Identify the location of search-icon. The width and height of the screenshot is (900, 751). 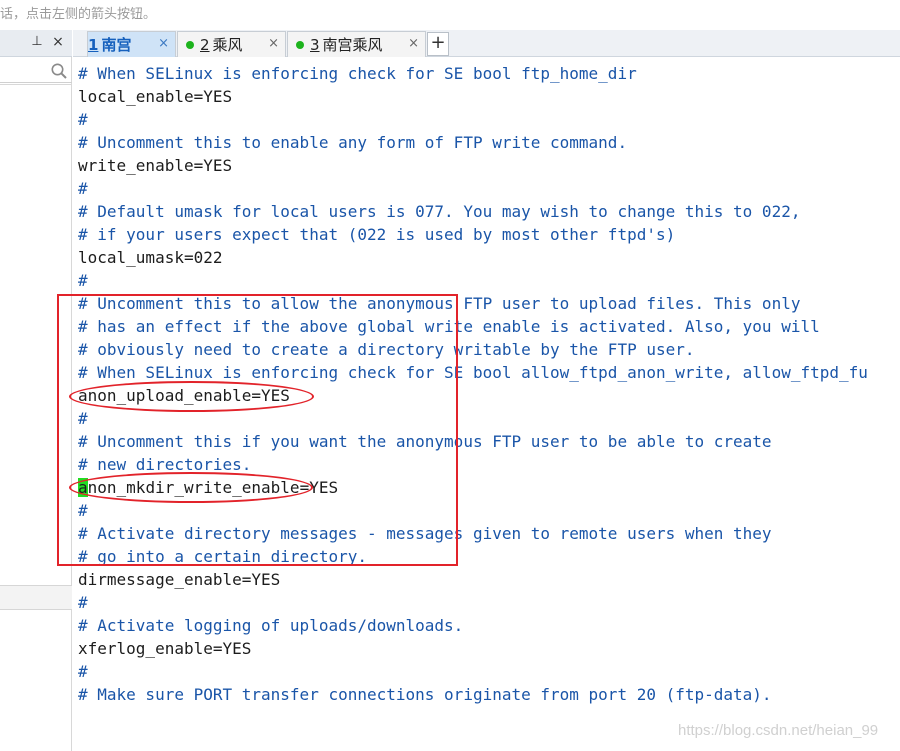
(59, 71).